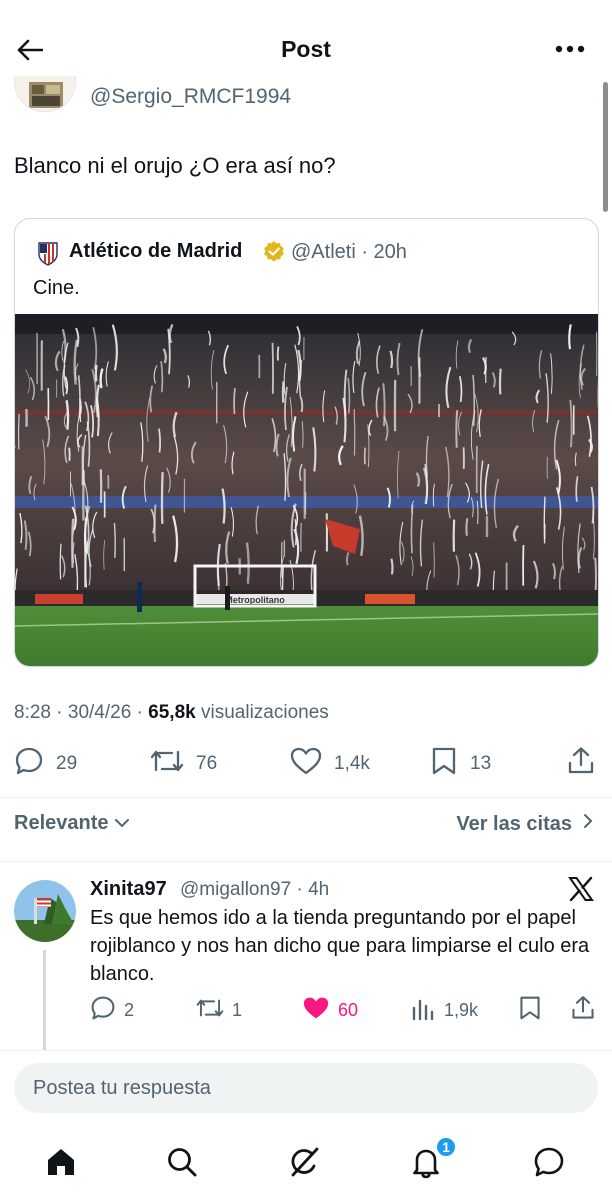  I want to click on reply-repost-button: 1, so click(219, 1010).